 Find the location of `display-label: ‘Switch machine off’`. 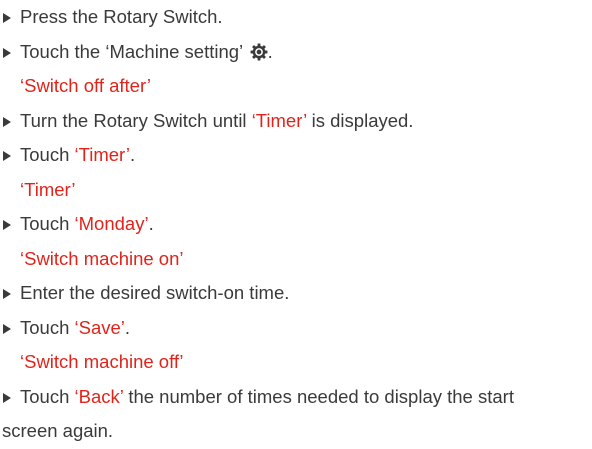

display-label: ‘Switch machine off’ is located at coordinates (102, 361).